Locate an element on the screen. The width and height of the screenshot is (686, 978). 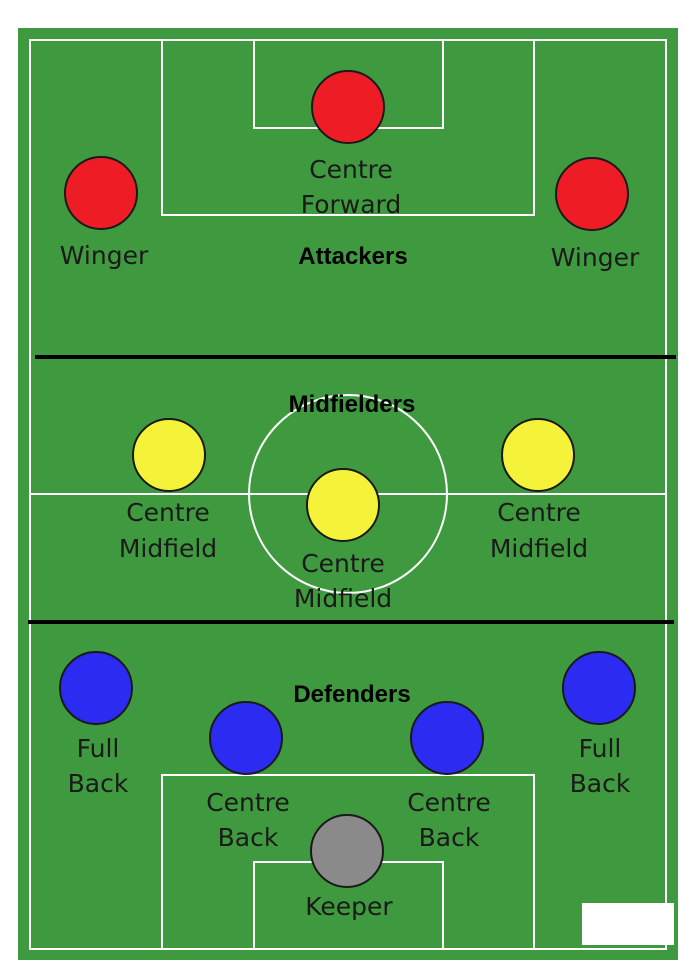
centre-mid-left-label-line1: Centre is located at coordinates (168, 512).